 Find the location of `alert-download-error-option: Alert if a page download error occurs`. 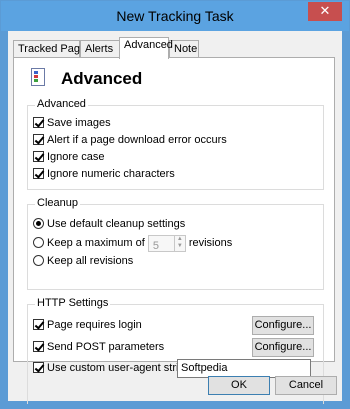

alert-download-error-option: Alert if a page download error occurs is located at coordinates (130, 140).